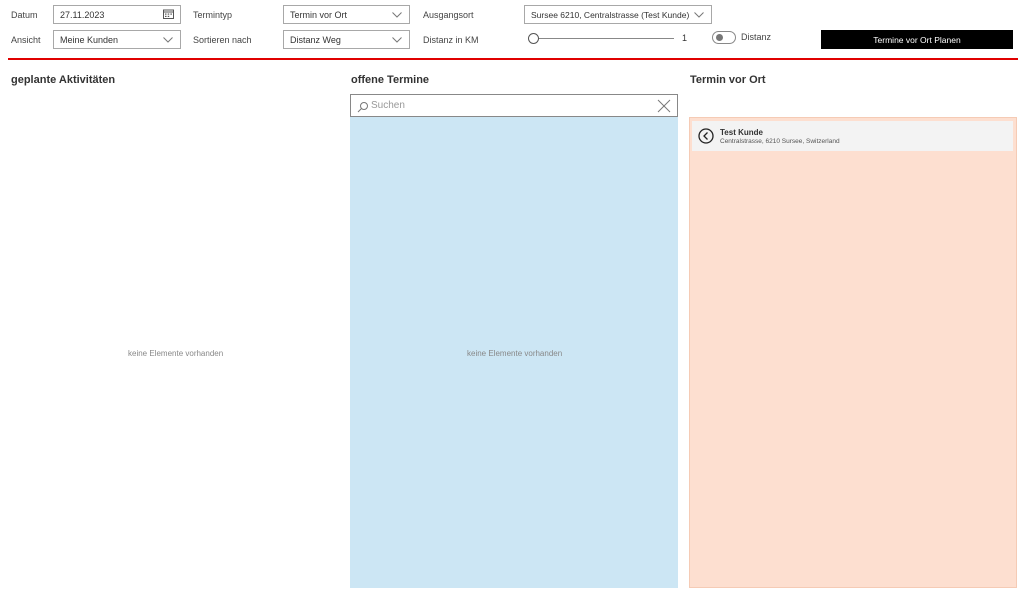 The width and height of the screenshot is (1024, 594). What do you see at coordinates (533, 38) in the screenshot?
I see `distanz-slider-handle` at bounding box center [533, 38].